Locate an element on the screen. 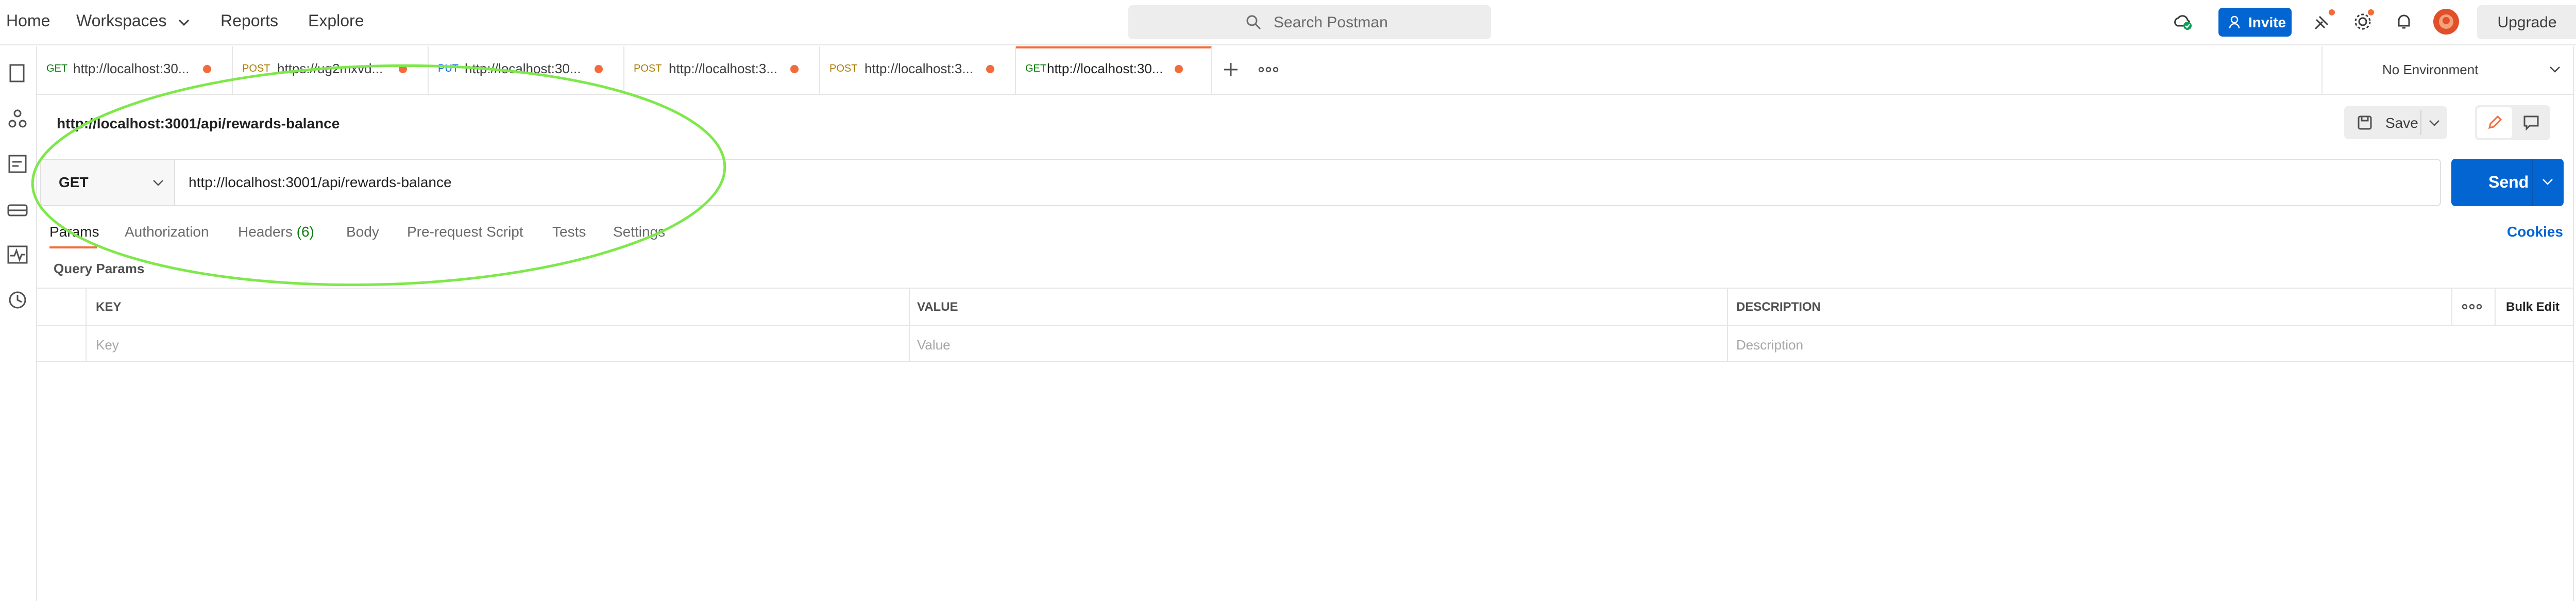  tab-headers: Headers (6) is located at coordinates (276, 232).